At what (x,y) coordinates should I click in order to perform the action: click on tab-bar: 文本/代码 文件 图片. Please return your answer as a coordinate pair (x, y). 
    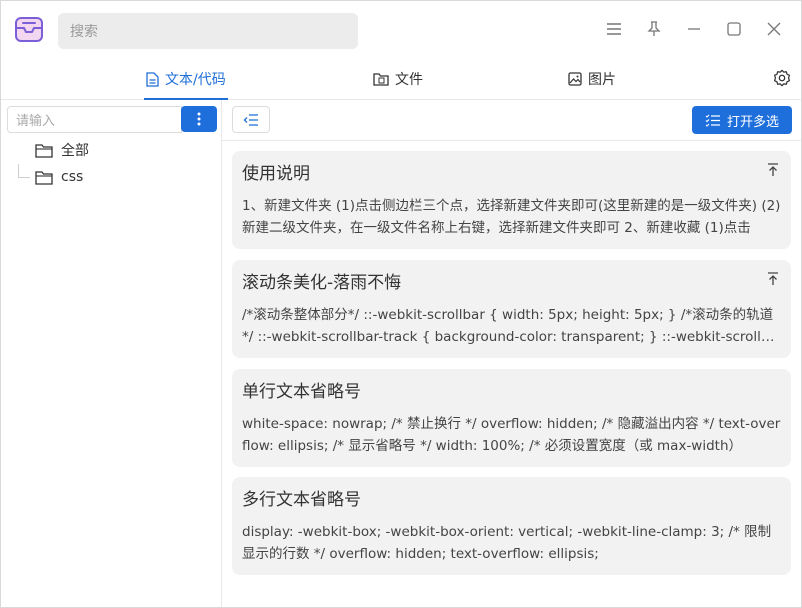
    Looking at the image, I should click on (401, 79).